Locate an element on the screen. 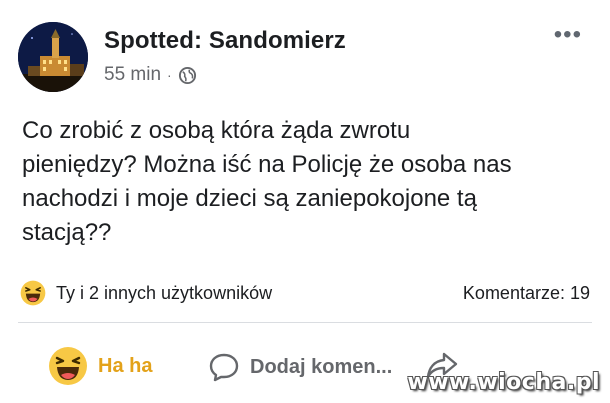 The image size is (610, 403). comment-bubble-icon is located at coordinates (224, 367).